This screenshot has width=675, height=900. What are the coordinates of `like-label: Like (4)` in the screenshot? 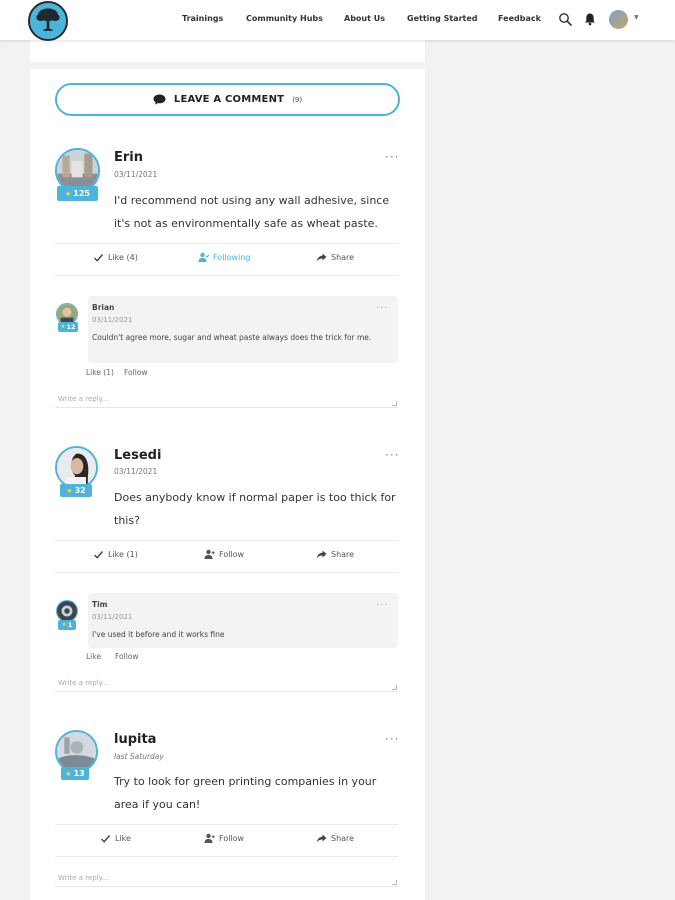 It's located at (123, 257).